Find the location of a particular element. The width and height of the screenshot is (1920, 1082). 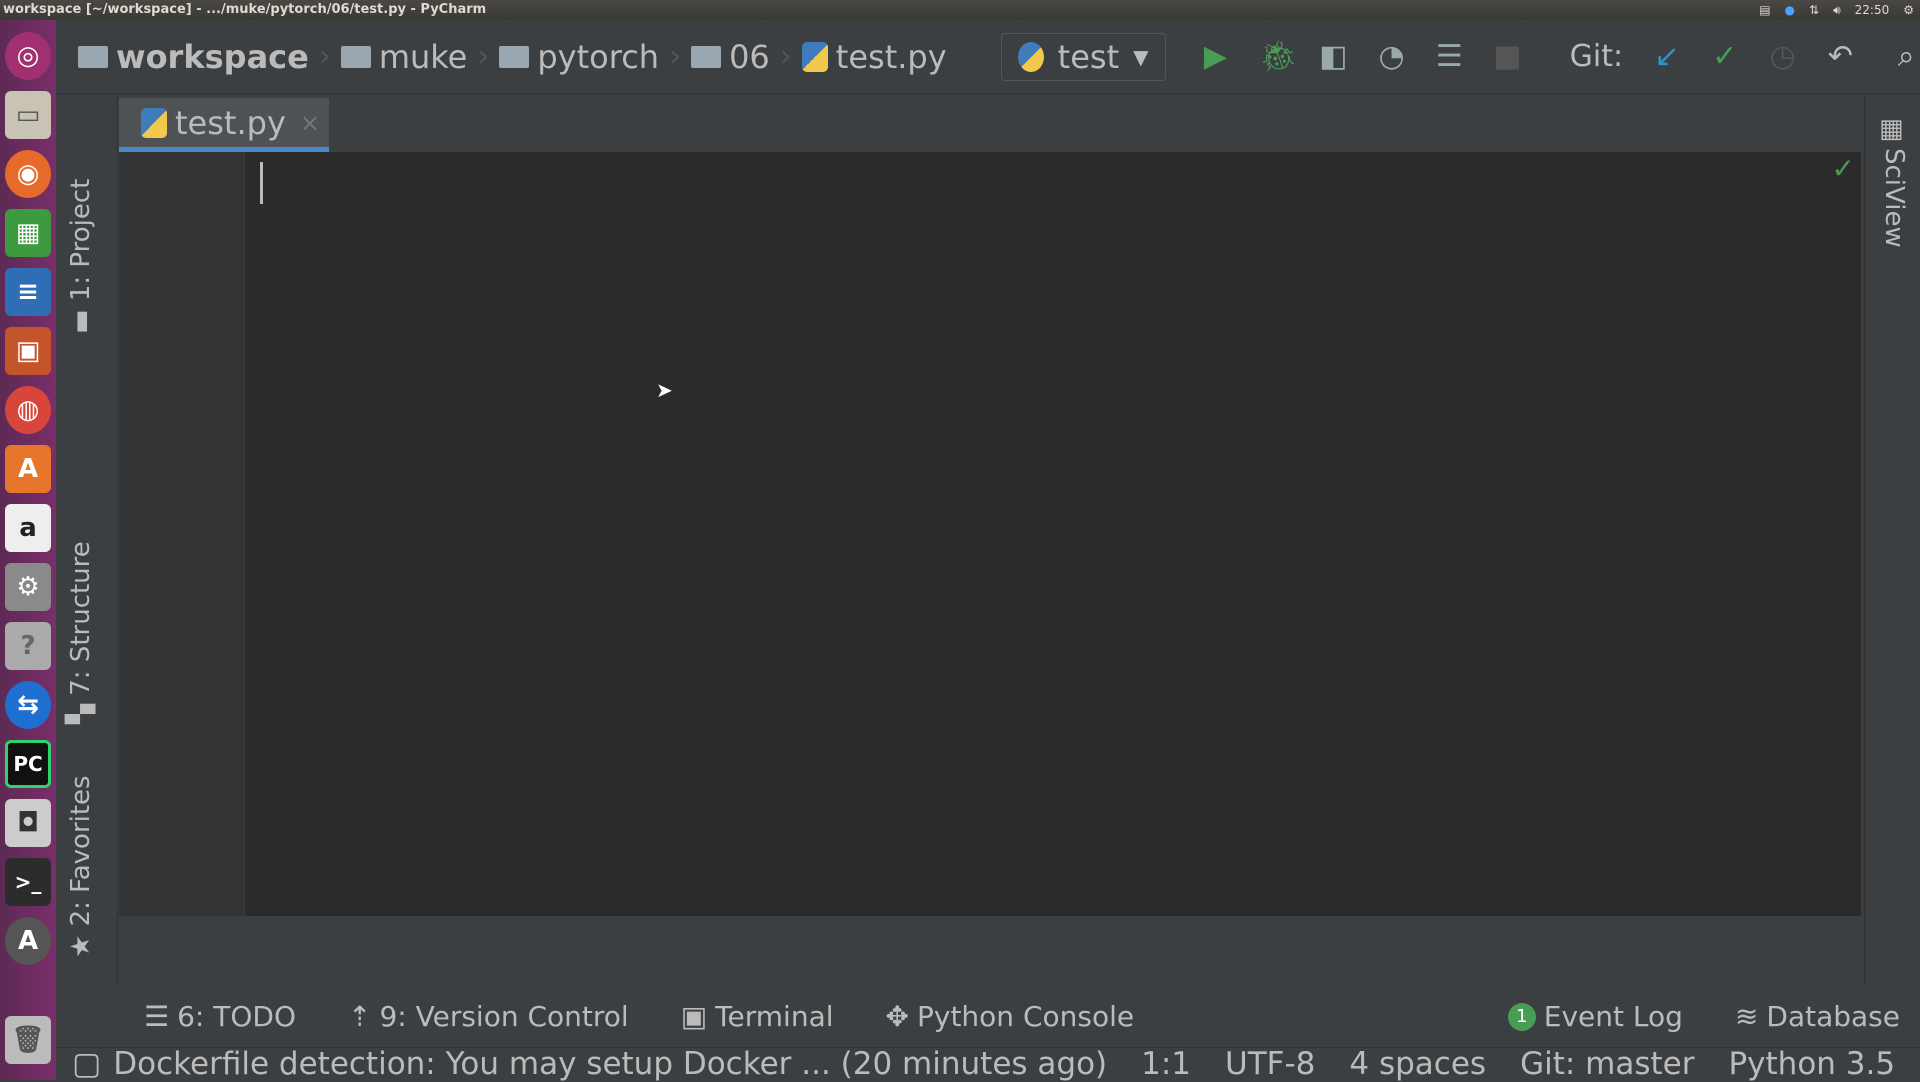

firefox-icon: ◉ is located at coordinates (28, 174).